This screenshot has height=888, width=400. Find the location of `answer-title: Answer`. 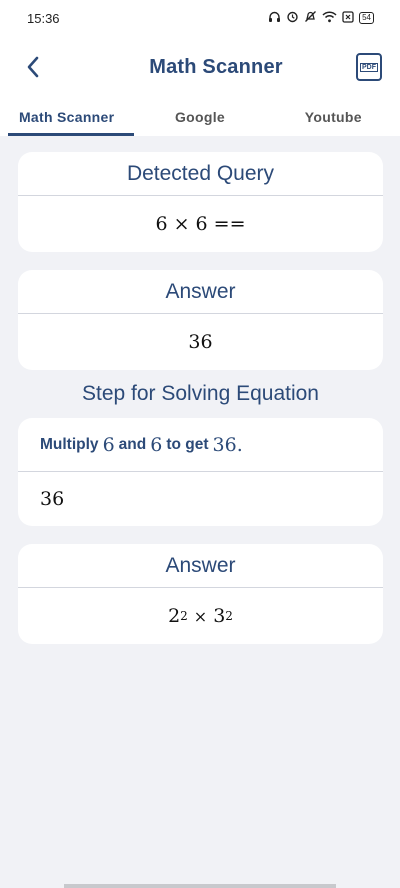

answer-title: Answer is located at coordinates (200, 292).